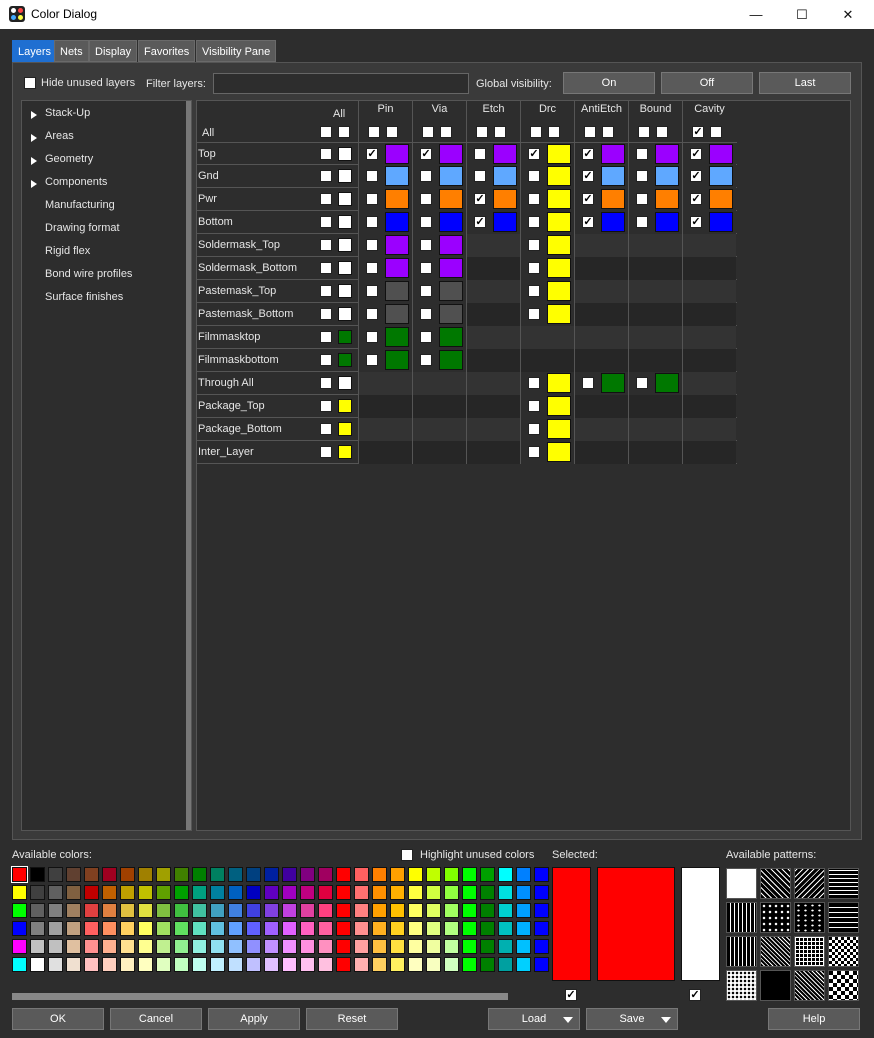 The width and height of the screenshot is (874, 1038). I want to click on tab-display: Display, so click(113, 51).